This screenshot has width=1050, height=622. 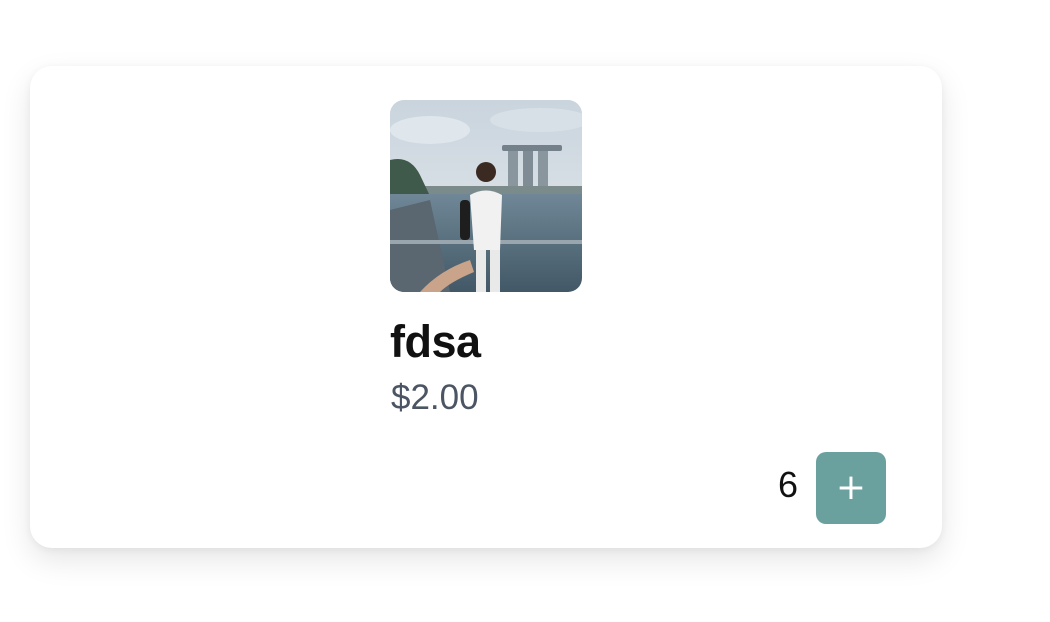 I want to click on product-image, so click(x=486, y=196).